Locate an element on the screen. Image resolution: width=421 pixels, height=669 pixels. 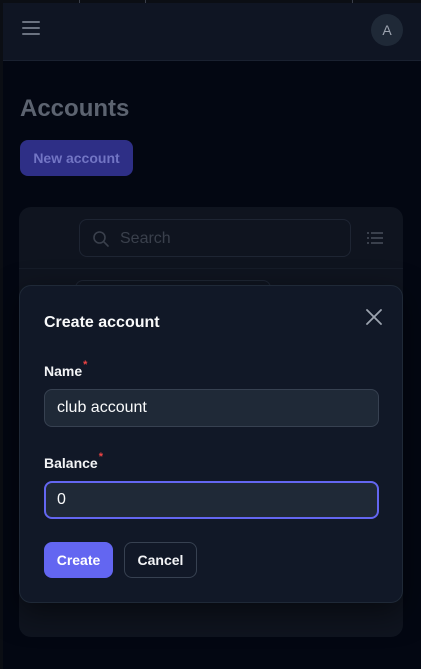
list-icon is located at coordinates (375, 238).